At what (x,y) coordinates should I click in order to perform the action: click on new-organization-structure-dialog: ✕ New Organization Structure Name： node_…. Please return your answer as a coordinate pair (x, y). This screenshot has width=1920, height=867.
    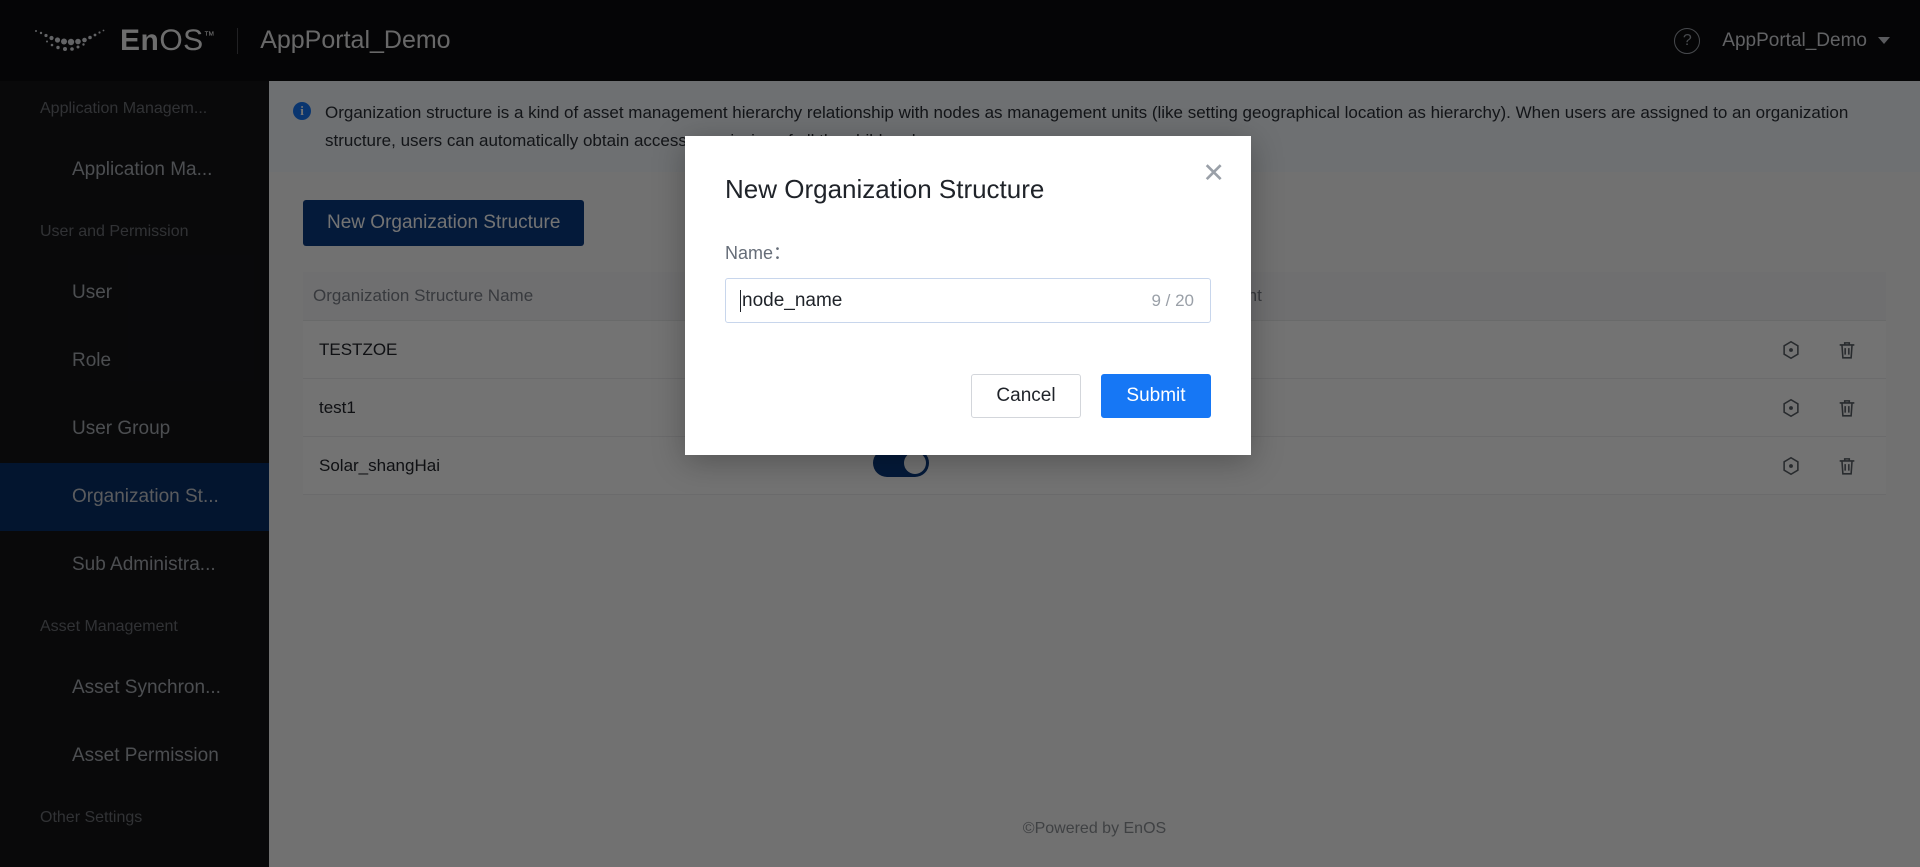
    Looking at the image, I should click on (968, 295).